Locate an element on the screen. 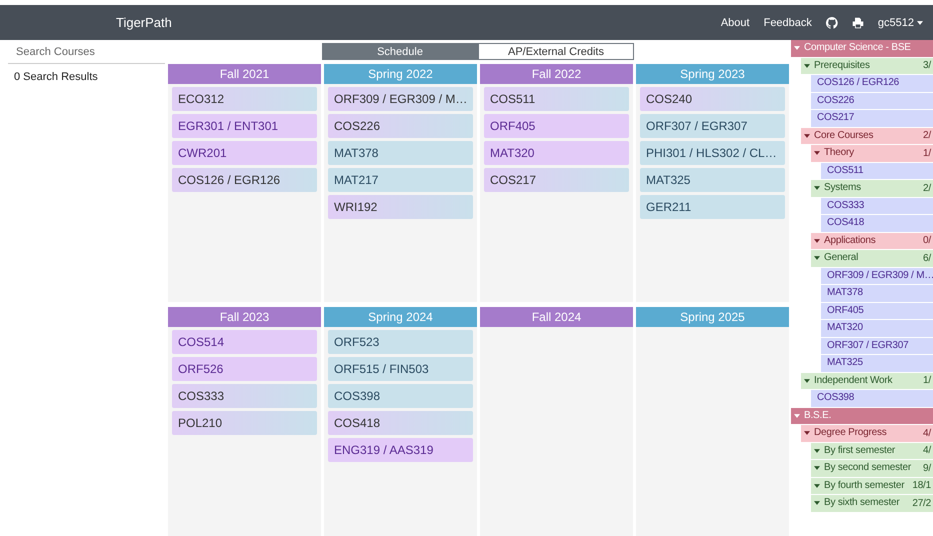 Image resolution: width=933 pixels, height=536 pixels. requirement-row: General 6/ is located at coordinates (872, 258).